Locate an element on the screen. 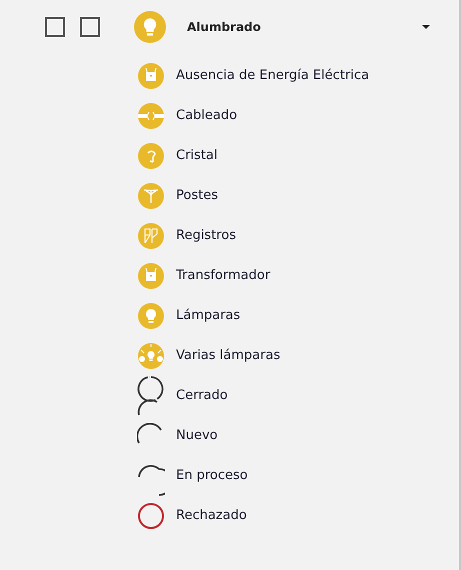  item-label: Cristal is located at coordinates (197, 156).